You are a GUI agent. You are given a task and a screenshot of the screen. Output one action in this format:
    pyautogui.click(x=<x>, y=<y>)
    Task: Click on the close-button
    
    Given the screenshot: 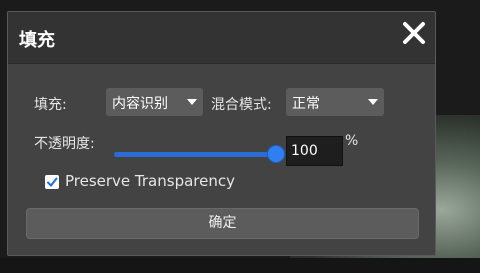 What is the action you would take?
    pyautogui.click(x=414, y=33)
    